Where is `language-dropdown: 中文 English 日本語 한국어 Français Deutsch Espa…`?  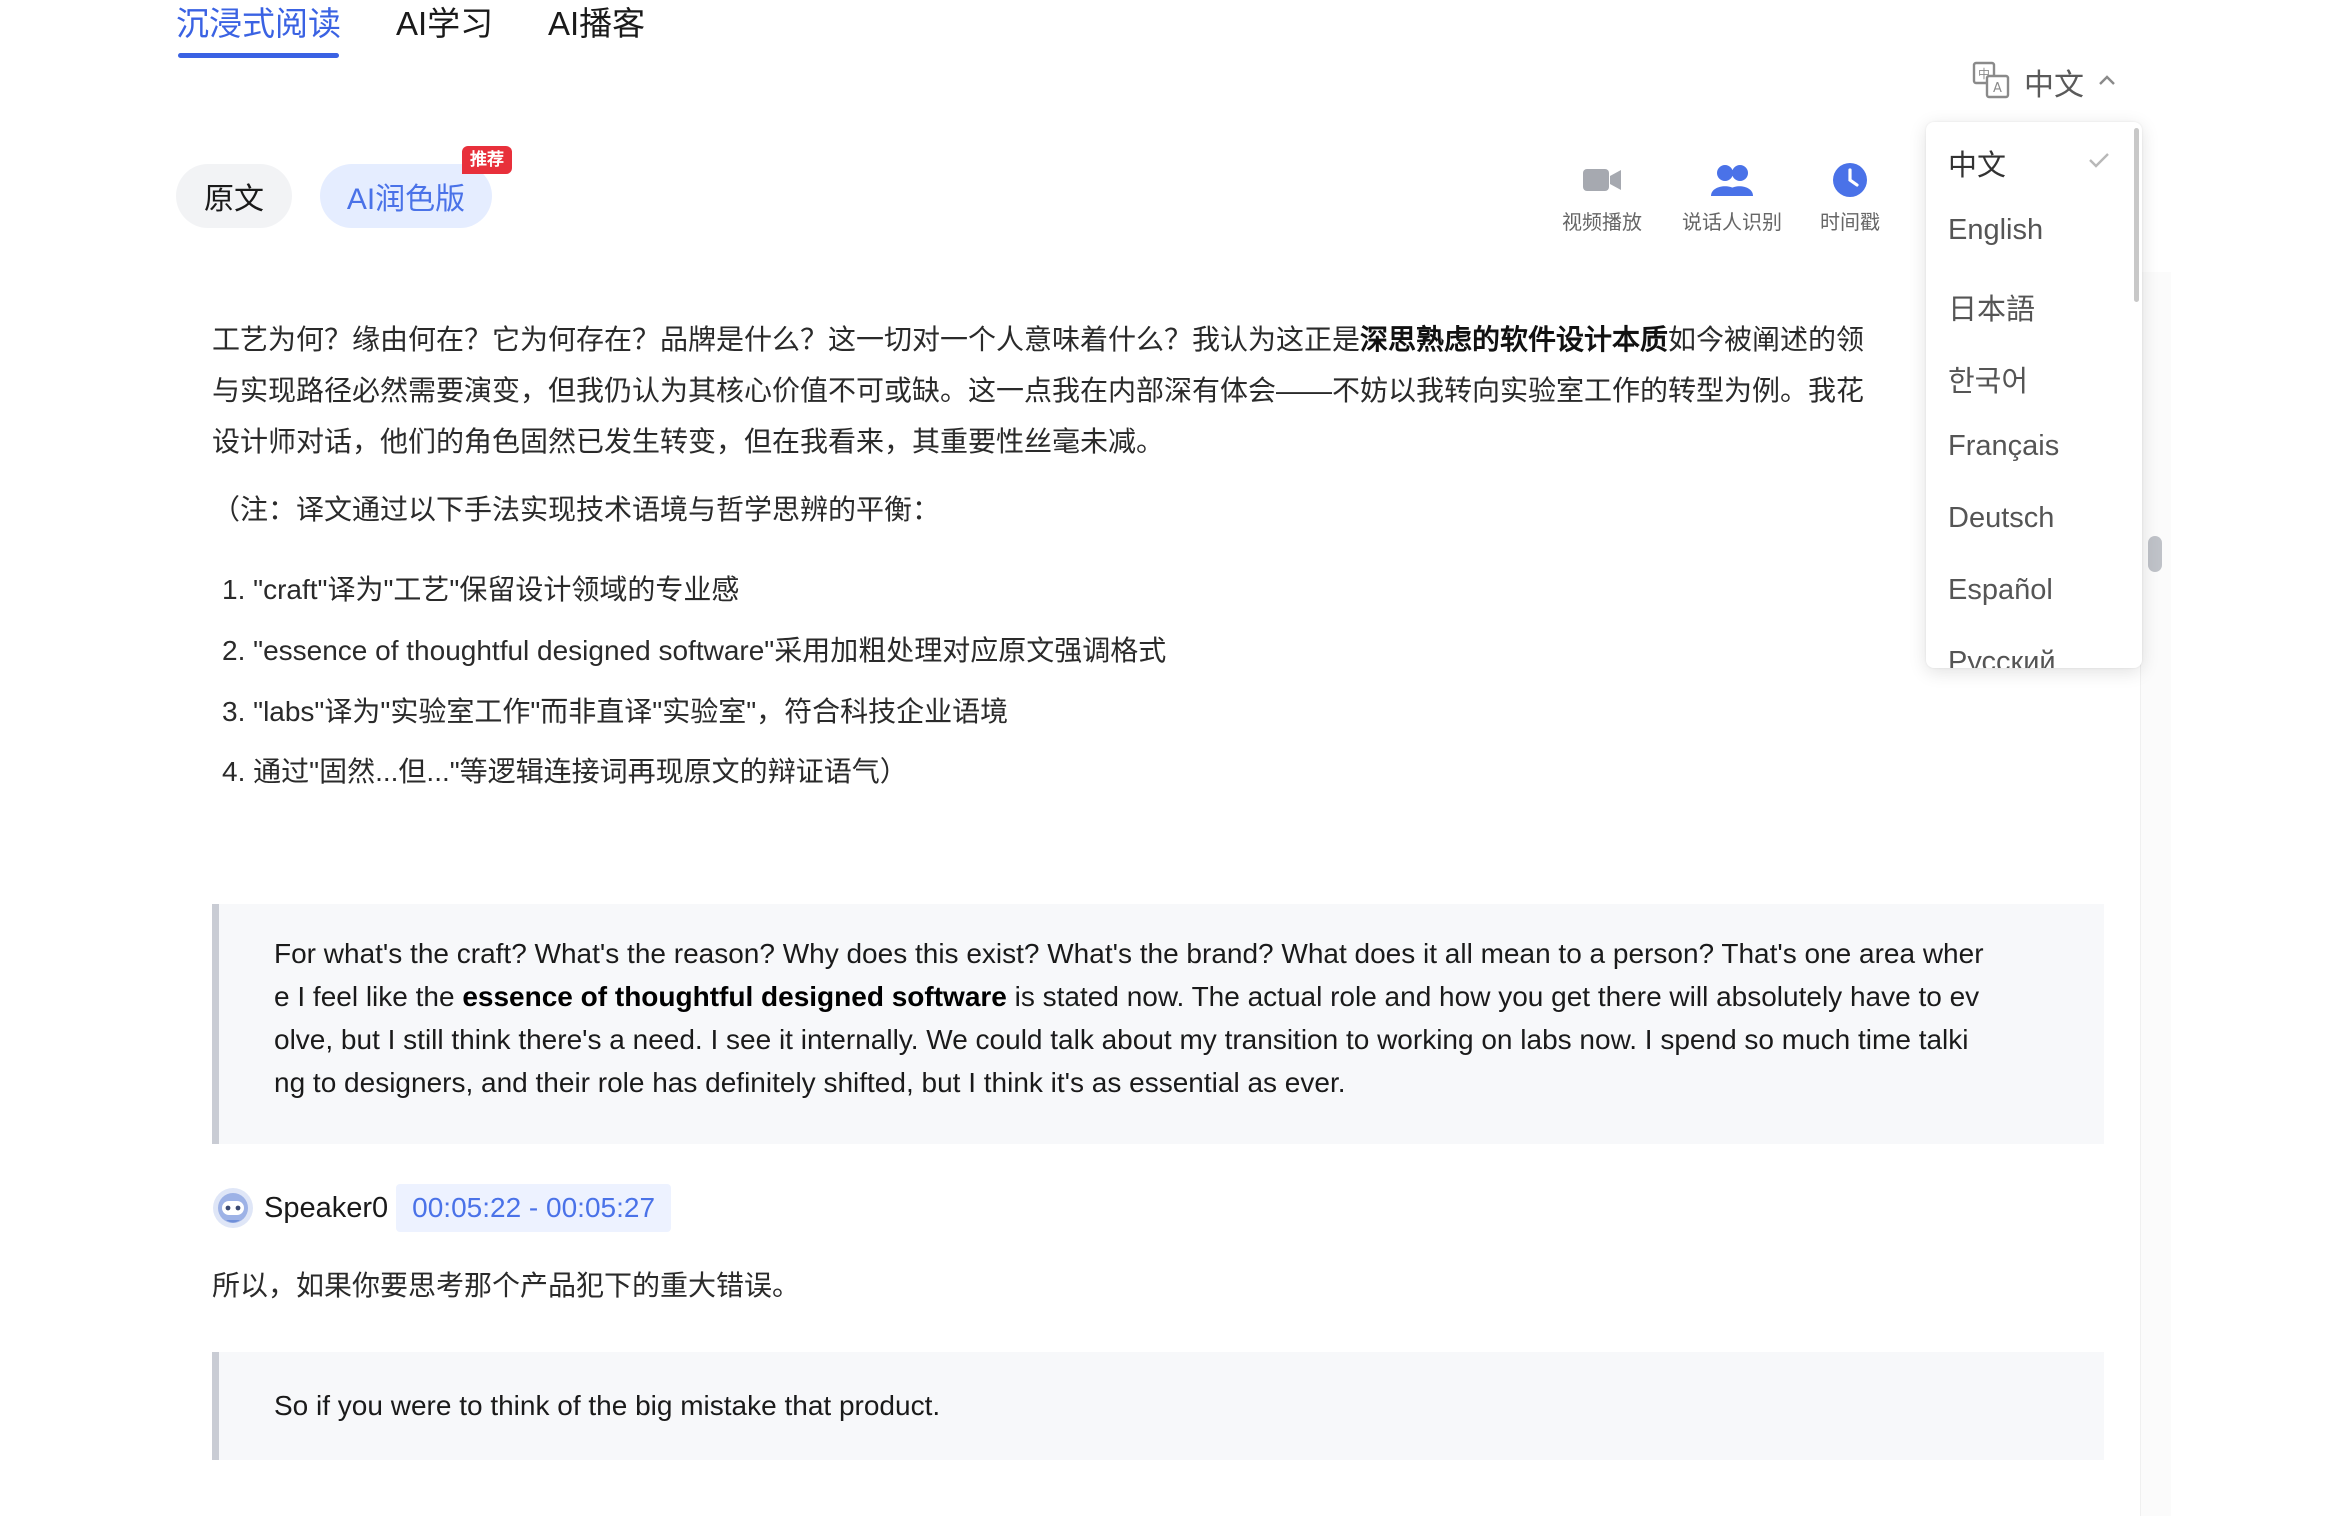
language-dropdown: 中文 English 日本語 한국어 Français Deutsch Espa… is located at coordinates (2034, 395).